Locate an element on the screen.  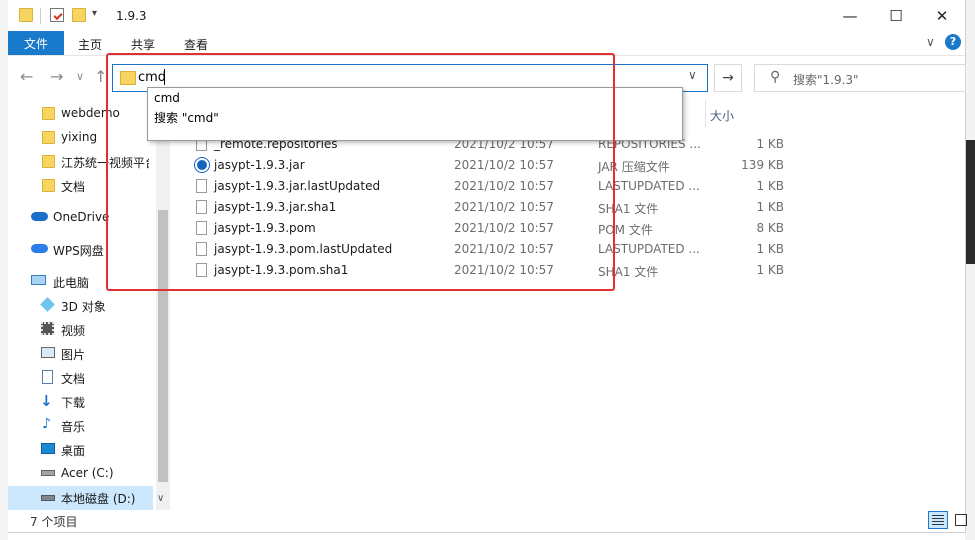
file-size: 8 KB is located at coordinates (770, 228).